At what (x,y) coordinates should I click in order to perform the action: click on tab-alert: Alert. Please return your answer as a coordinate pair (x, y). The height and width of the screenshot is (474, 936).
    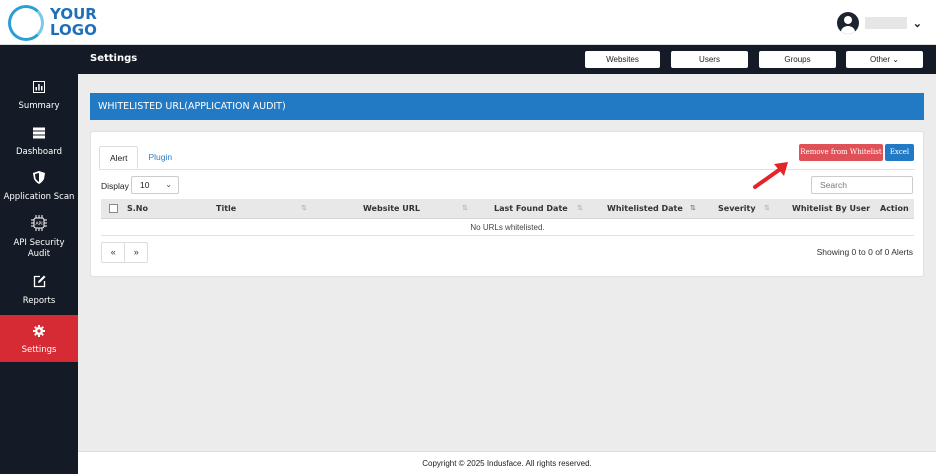
    Looking at the image, I should click on (119, 157).